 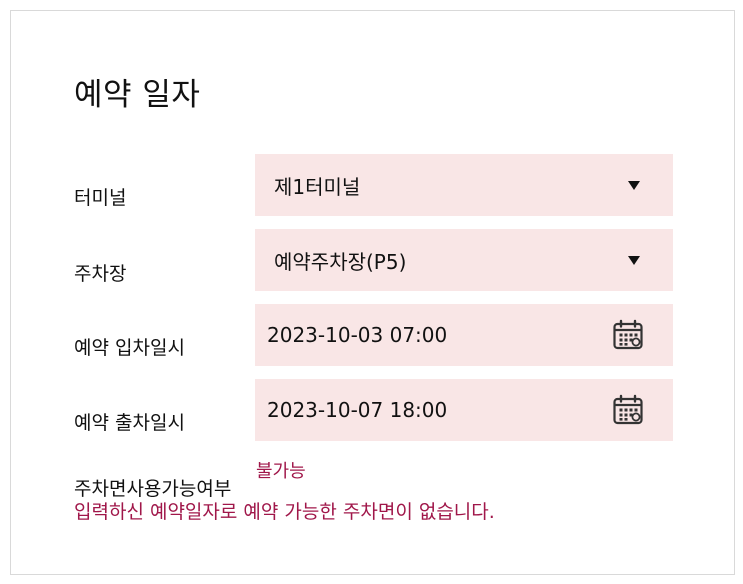 What do you see at coordinates (340, 261) in the screenshot?
I see `parking-select-value: 예약주차장(P5)` at bounding box center [340, 261].